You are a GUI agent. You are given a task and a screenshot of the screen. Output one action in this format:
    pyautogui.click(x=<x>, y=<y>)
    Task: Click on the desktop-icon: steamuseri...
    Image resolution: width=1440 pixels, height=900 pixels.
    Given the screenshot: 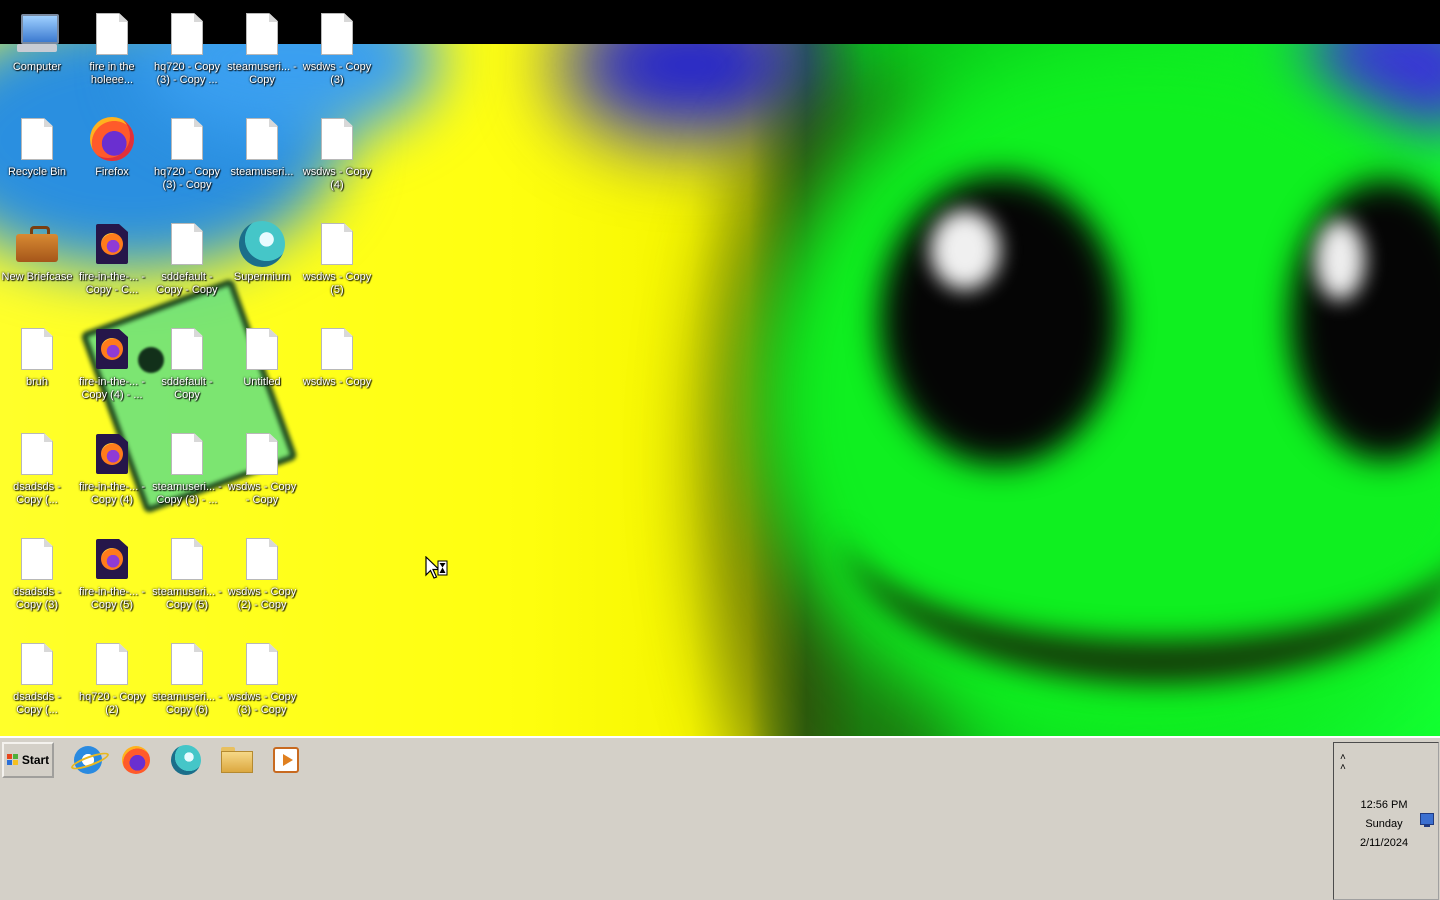 What is the action you would take?
    pyautogui.click(x=262, y=147)
    